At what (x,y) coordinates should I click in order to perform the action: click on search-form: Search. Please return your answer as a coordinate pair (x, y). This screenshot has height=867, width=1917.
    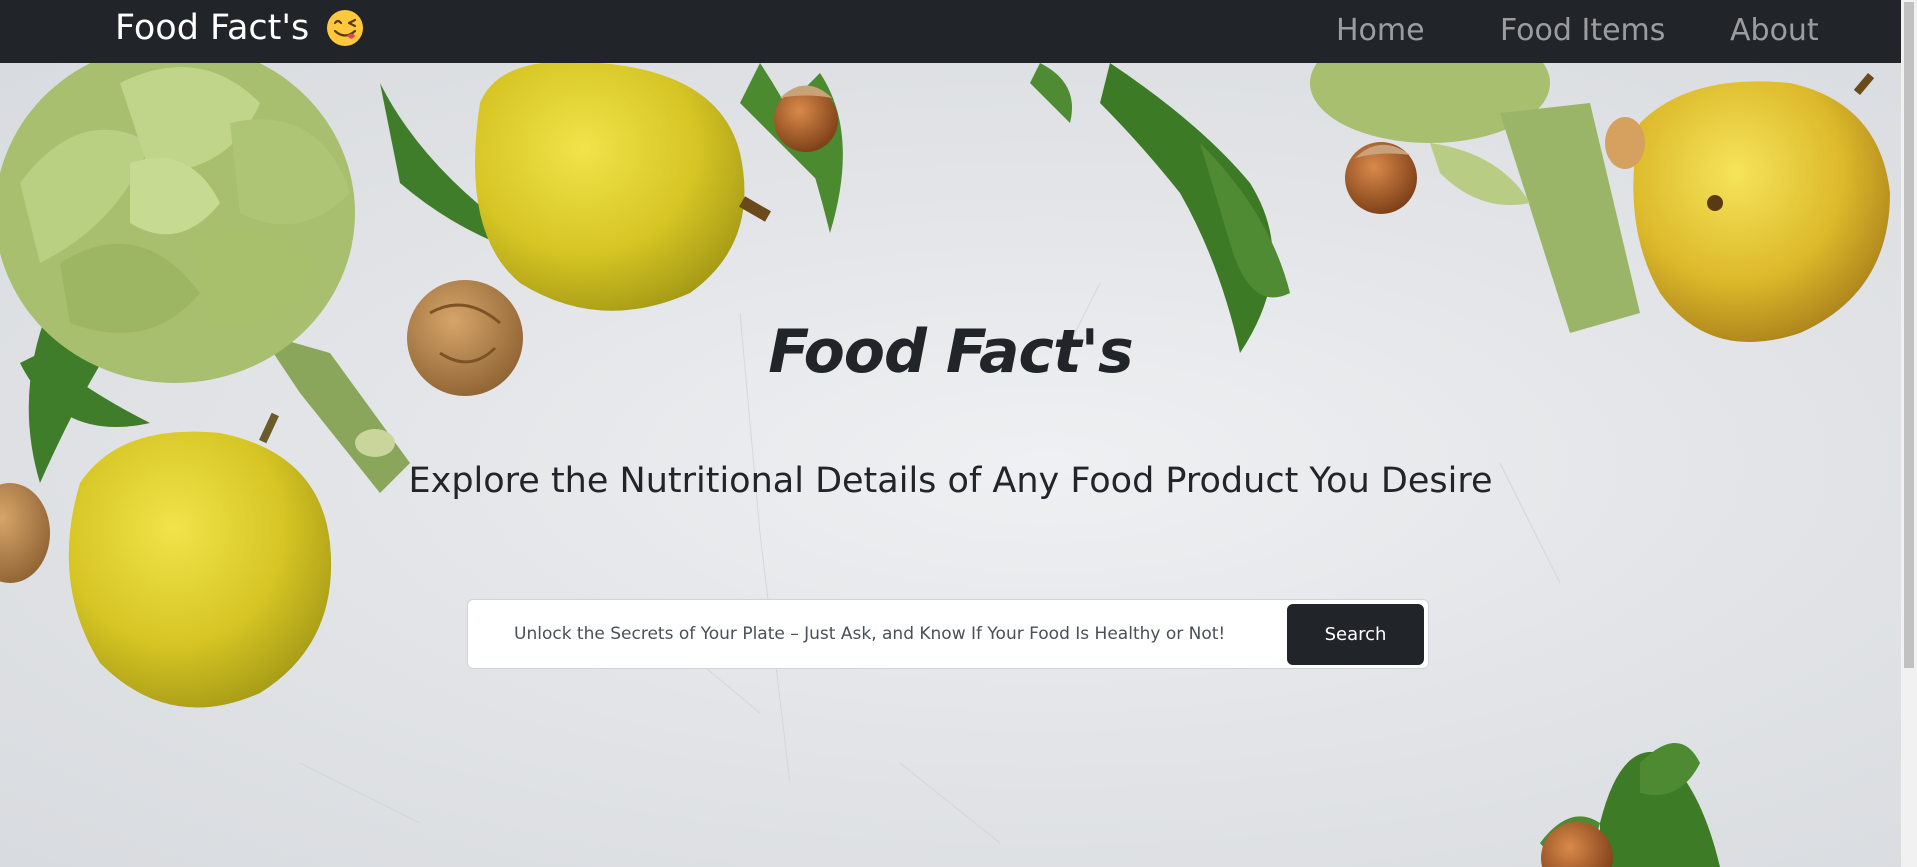
    Looking at the image, I should click on (948, 634).